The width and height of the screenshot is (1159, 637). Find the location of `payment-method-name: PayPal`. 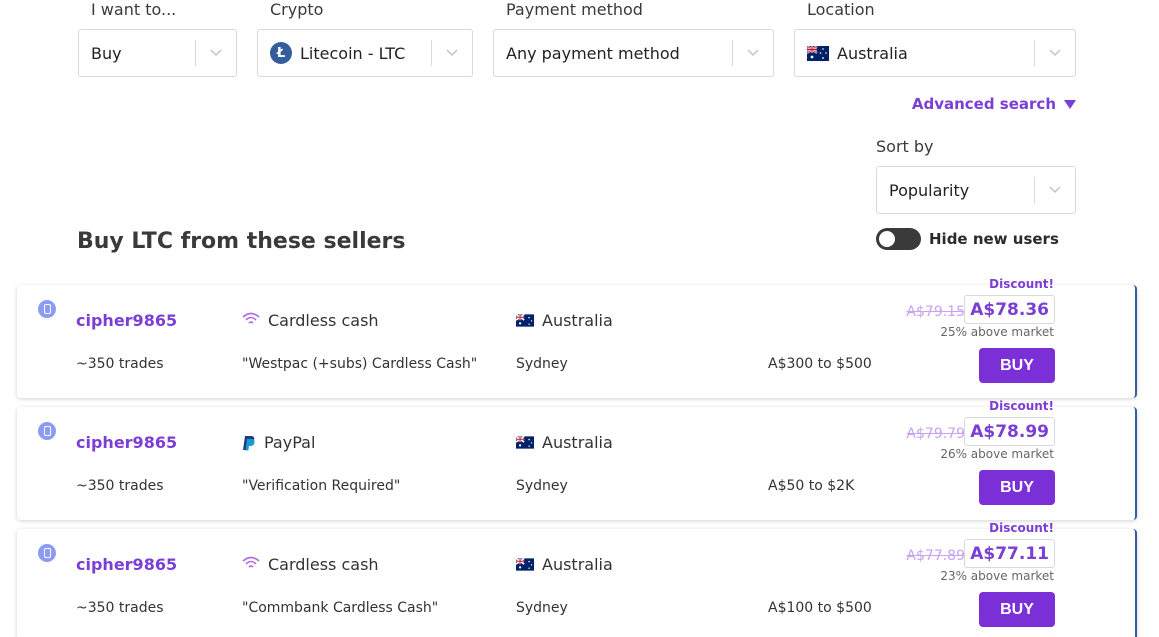

payment-method-name: PayPal is located at coordinates (290, 442).